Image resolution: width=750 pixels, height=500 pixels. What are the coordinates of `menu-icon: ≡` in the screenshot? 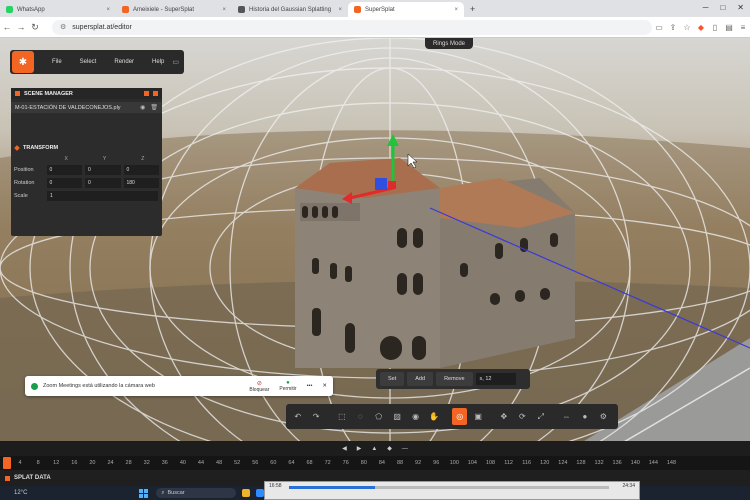 It's located at (743, 27).